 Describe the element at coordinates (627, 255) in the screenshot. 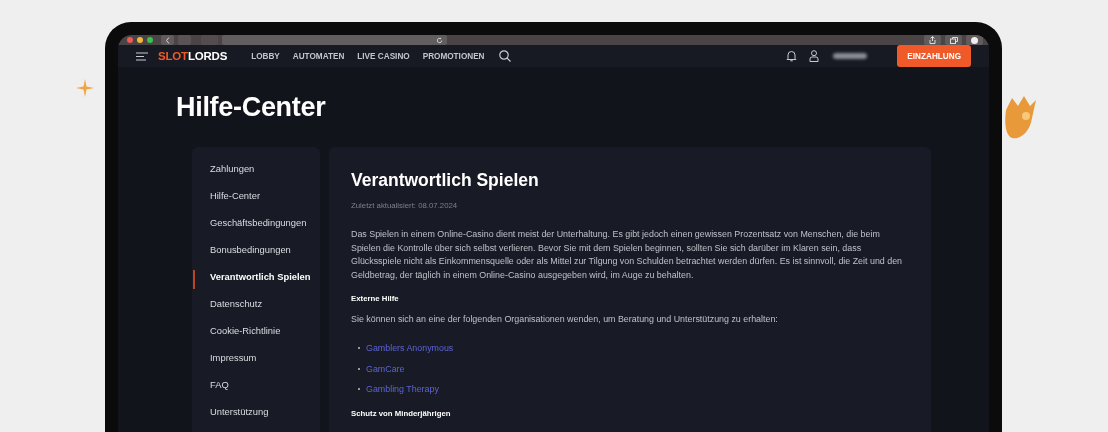

I see `paragraph: Das Spielen in einem Online-Casino dient meist der Unterhaltung. Es gibt jedoch einen gewissen Prozentsatz von Menschen, die beim Spielen die Kontrolle über sich selbst verlieren. Bevor Sie mit dem Spielen beginnen, sollten Sie sich darüber im Klaren sein, dass Glücksspiele nicht als Einkommensquelle oder als Mittel zur Tilgung von Schulden betrachtet werden dürfen. Es ist sinnvoll, die Zeit und den Geldbetrag, der täglich in einem Online-Casino ausgegeben wird, im Auge zu behalten.` at that location.